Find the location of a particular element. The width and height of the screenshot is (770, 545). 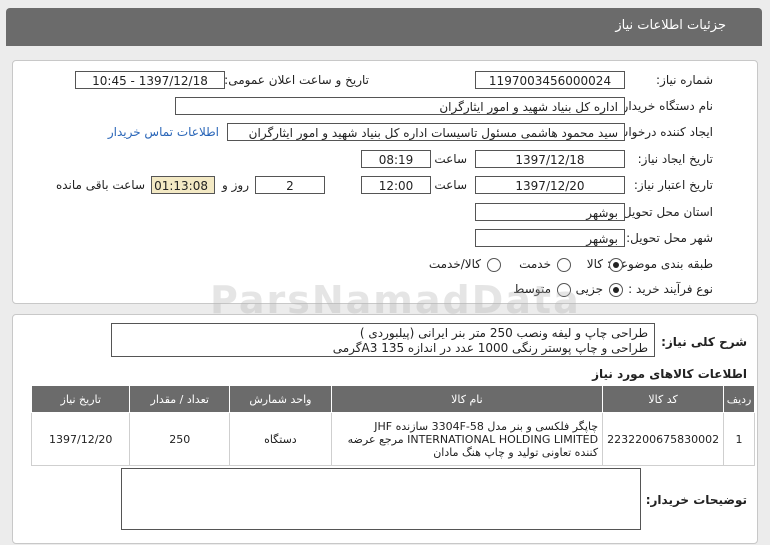

days-label: روز و is located at coordinates (235, 185).